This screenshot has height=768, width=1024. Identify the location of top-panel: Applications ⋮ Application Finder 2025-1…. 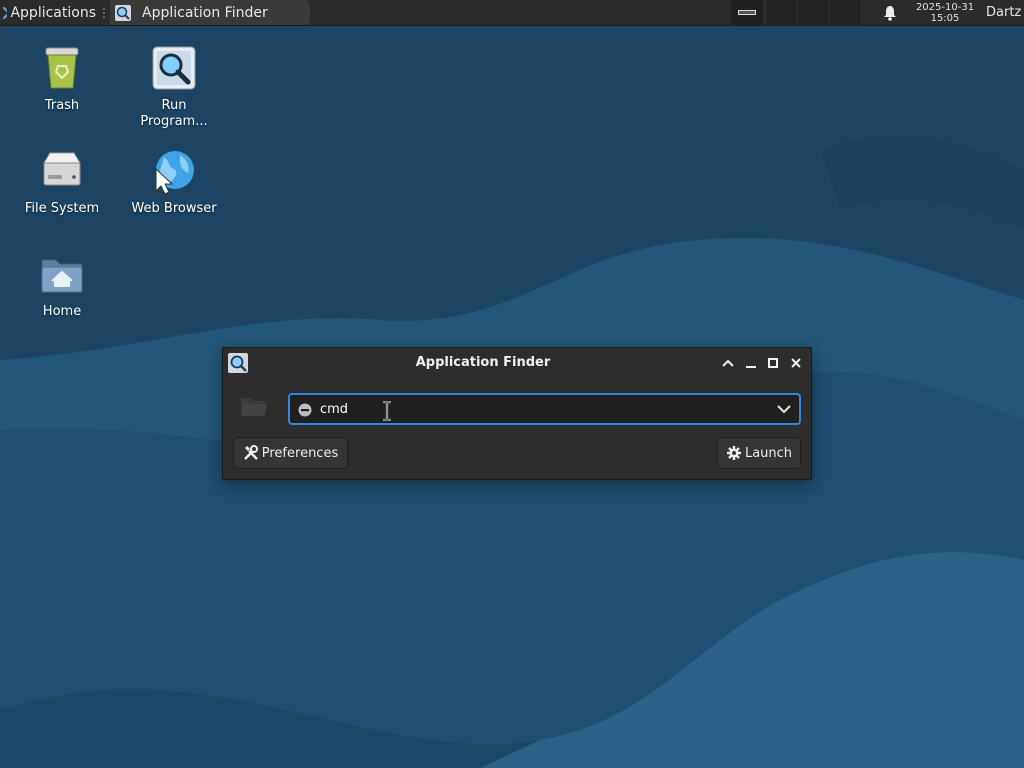
(512, 13).